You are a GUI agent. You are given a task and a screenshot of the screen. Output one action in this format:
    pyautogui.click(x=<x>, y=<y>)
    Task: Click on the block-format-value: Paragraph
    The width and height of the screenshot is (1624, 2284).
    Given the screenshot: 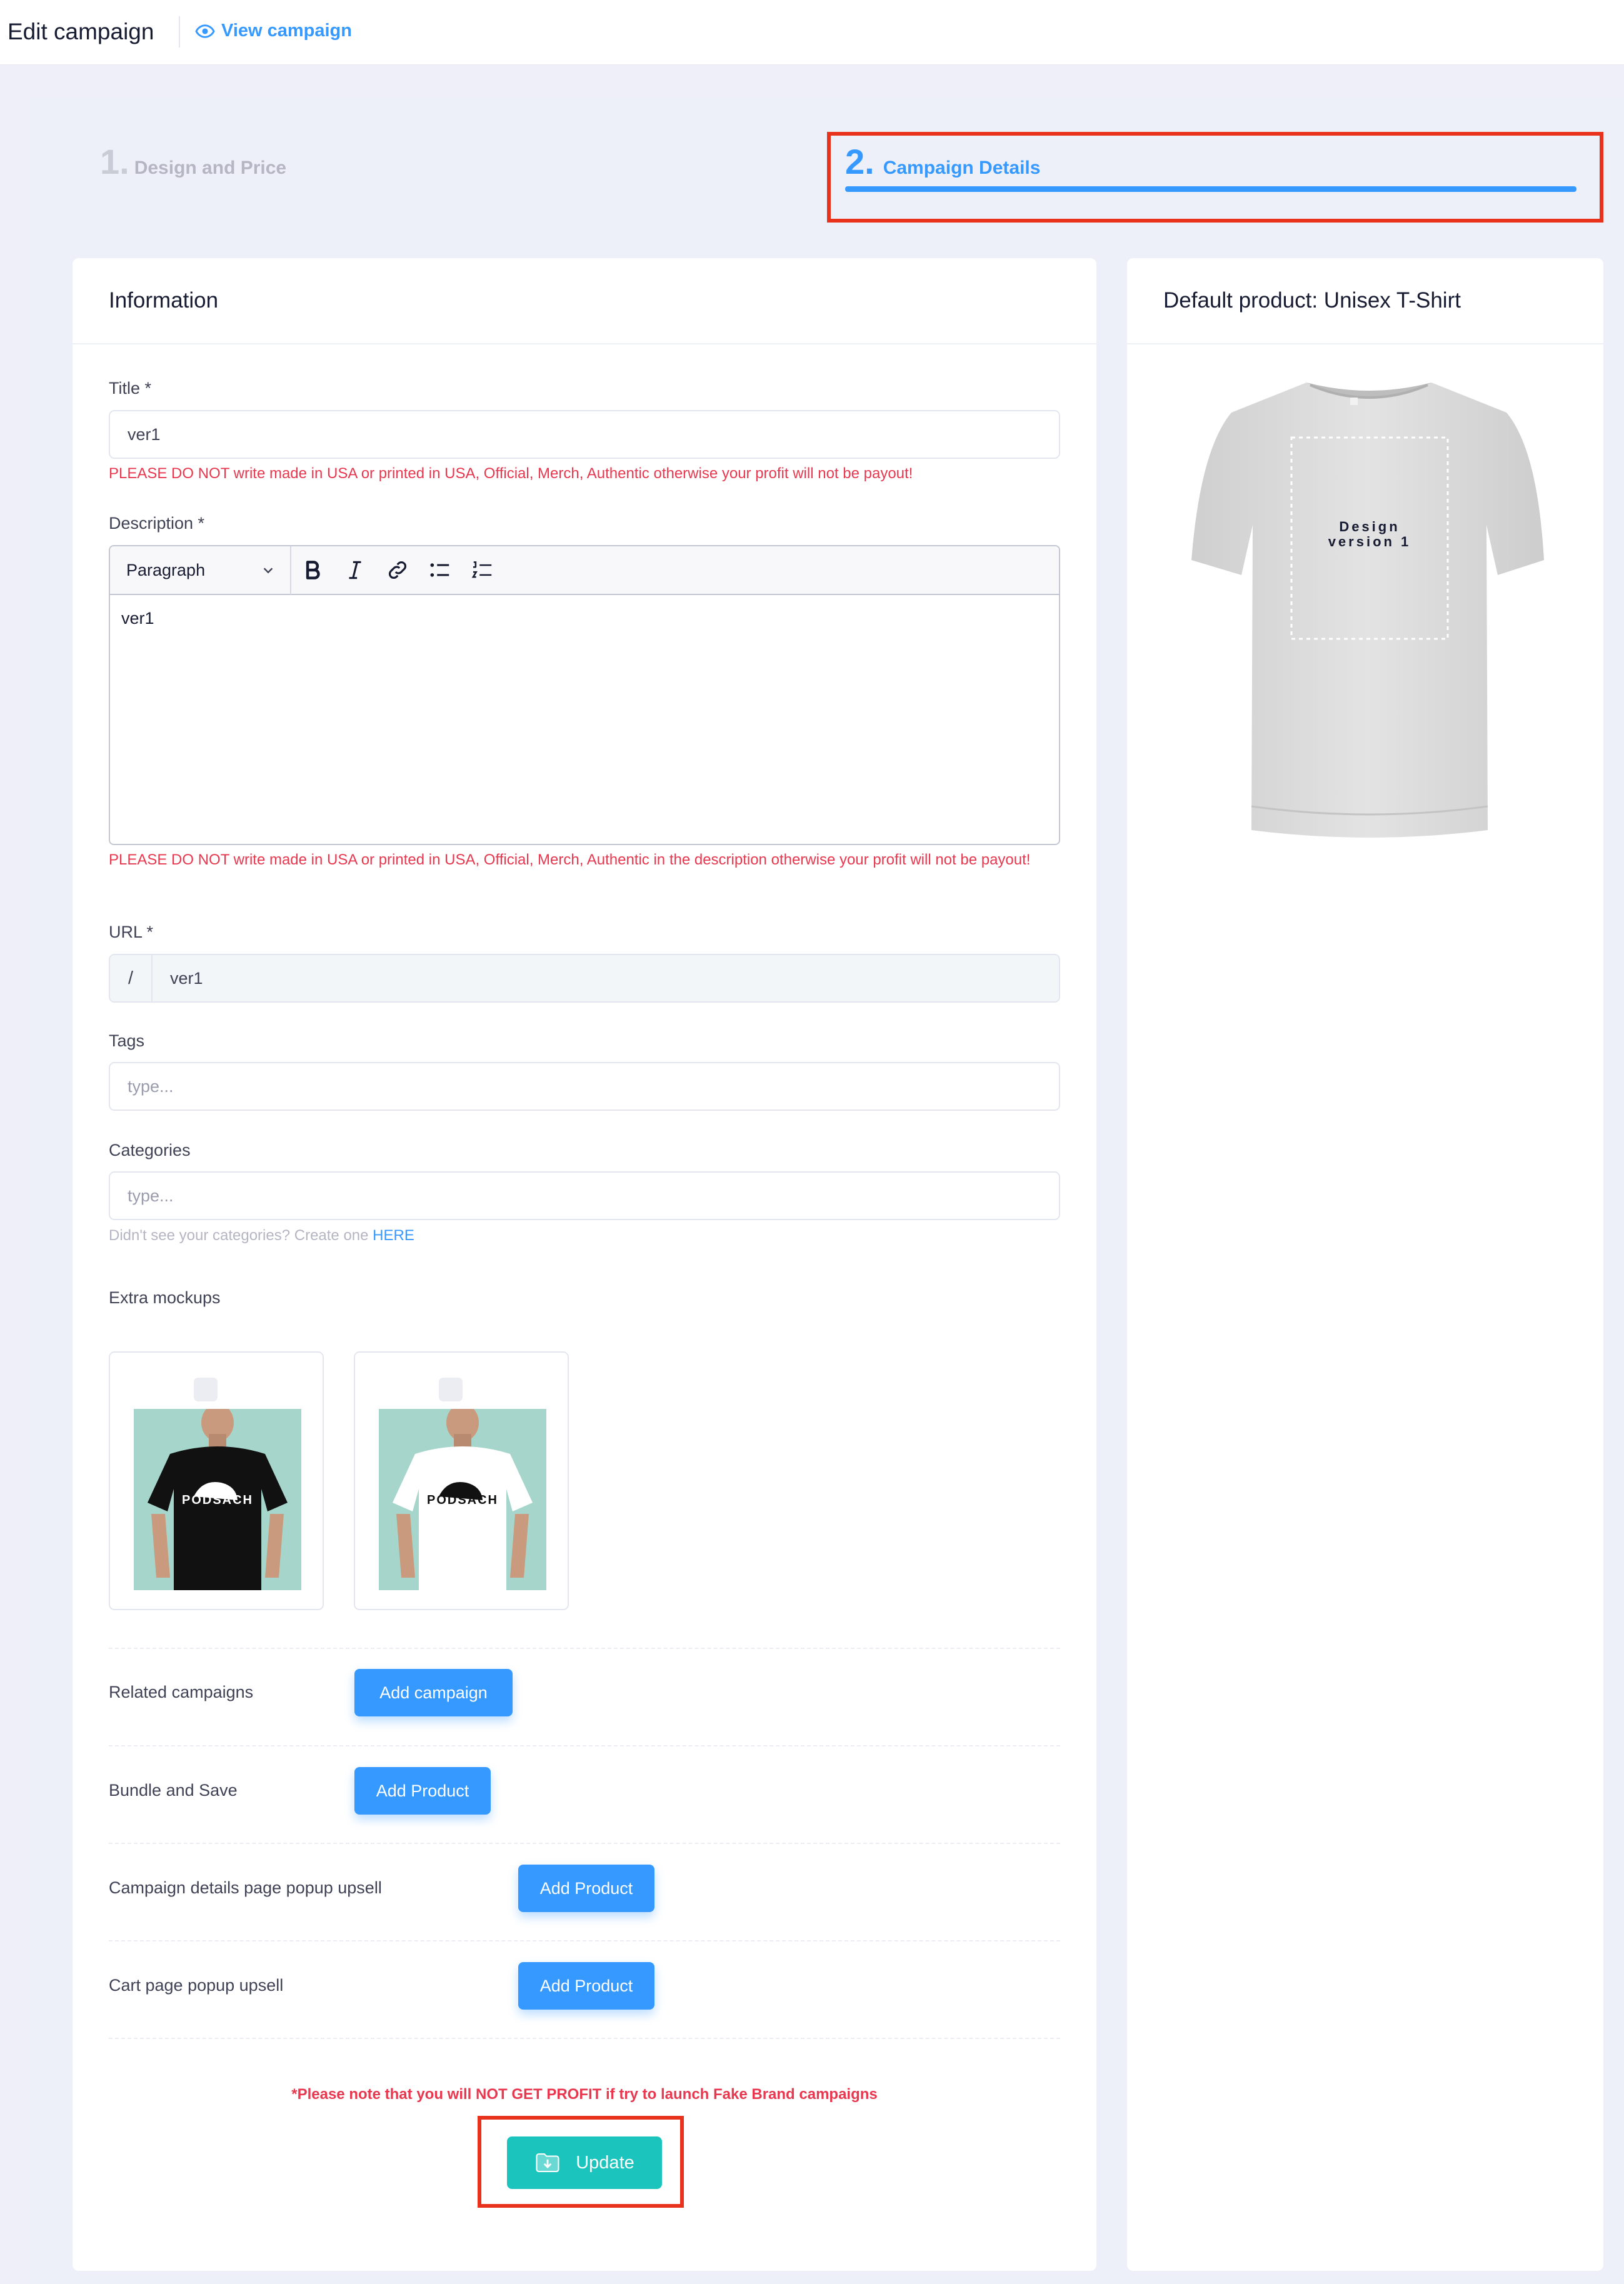 What is the action you would take?
    pyautogui.click(x=166, y=569)
    